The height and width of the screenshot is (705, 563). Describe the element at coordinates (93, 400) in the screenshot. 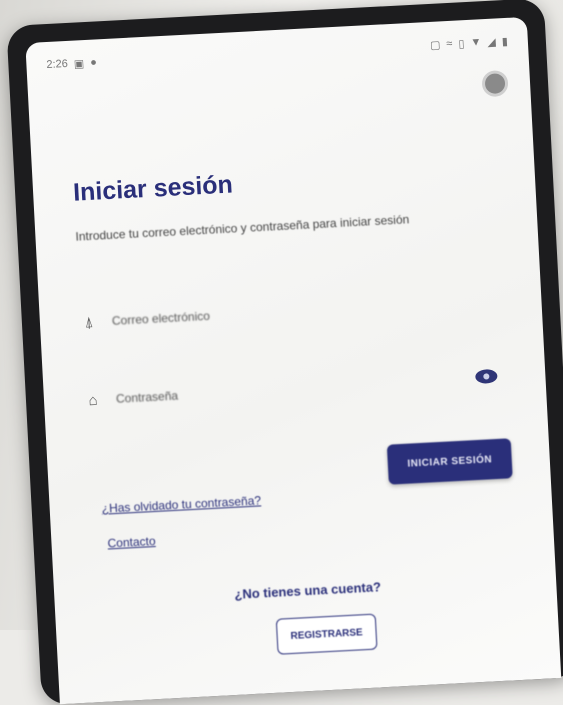

I see `lock-icon: ⌂` at that location.